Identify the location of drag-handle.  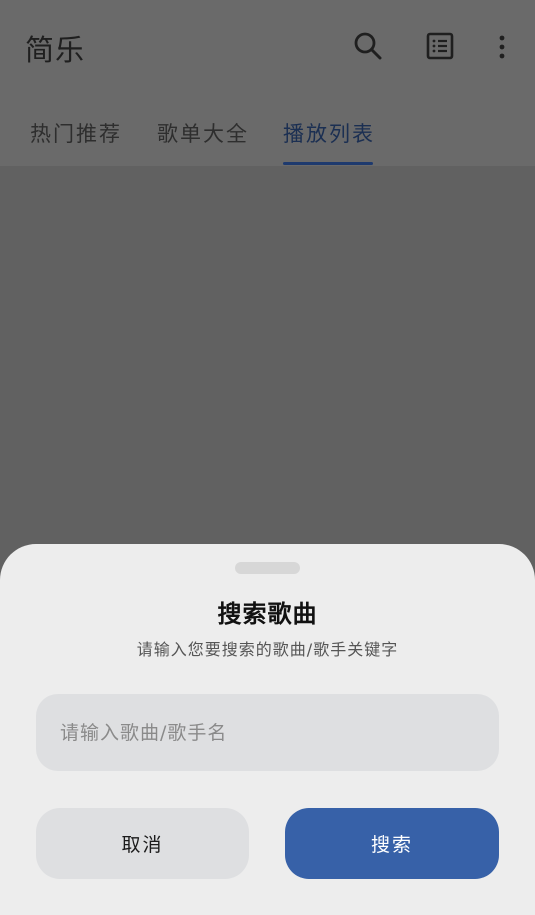
(267, 568).